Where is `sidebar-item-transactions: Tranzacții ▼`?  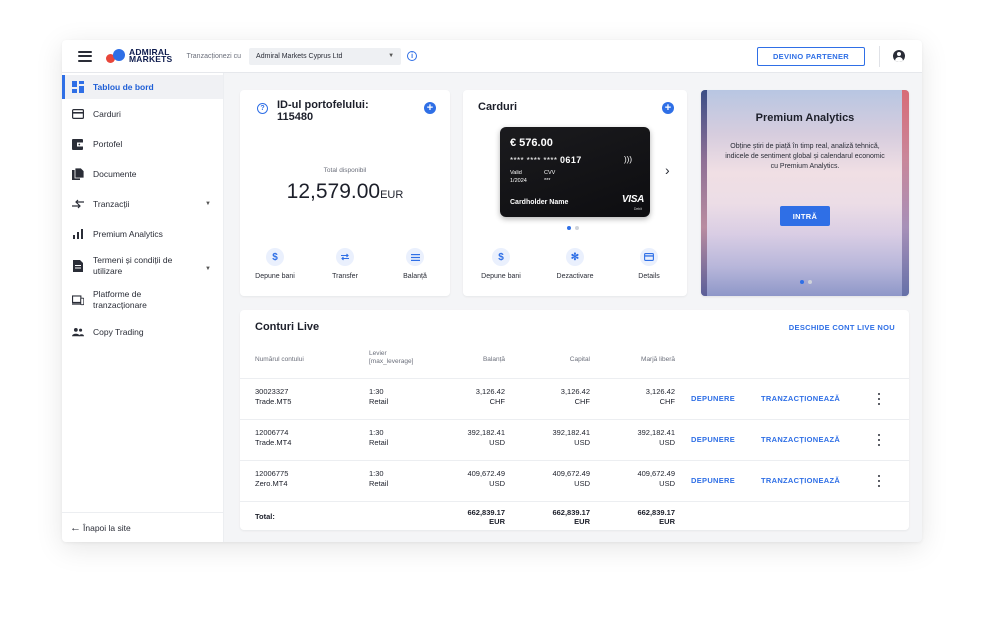
sidebar-item-transactions: Tranzacții ▼ is located at coordinates (142, 204).